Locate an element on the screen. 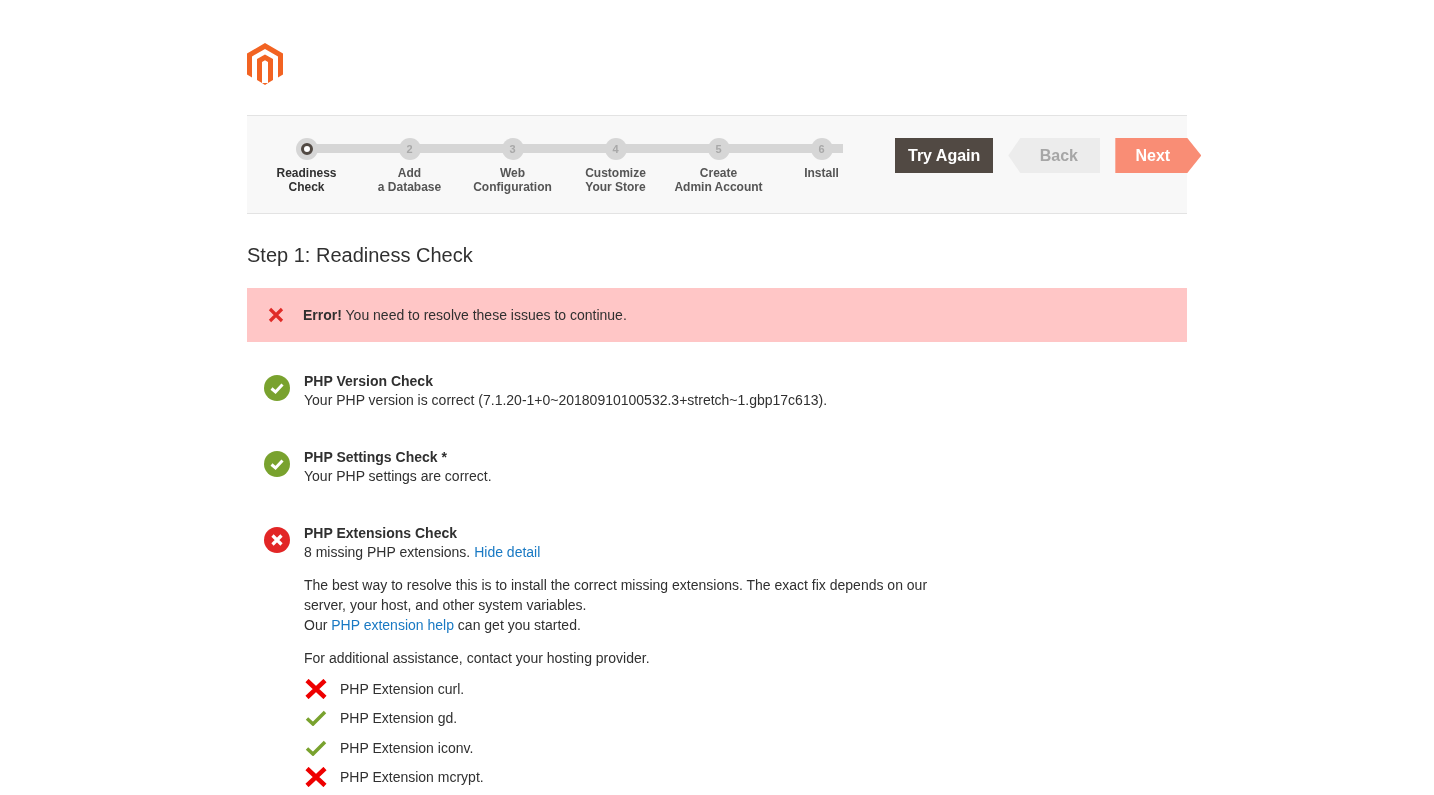 This screenshot has width=1434, height=795. check-message: 8 missing PHP extensions. is located at coordinates (387, 552).